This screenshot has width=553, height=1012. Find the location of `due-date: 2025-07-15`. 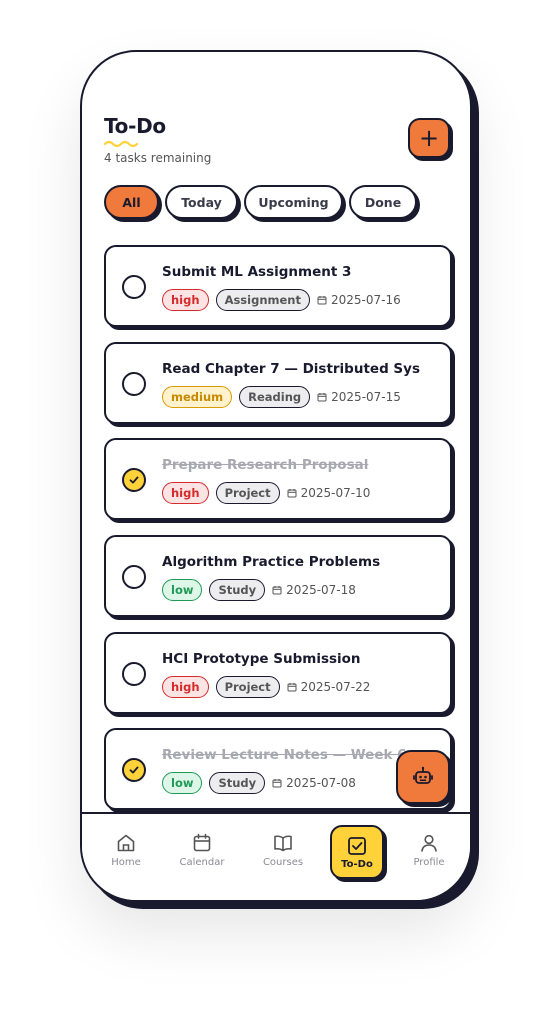

due-date: 2025-07-15 is located at coordinates (359, 397).